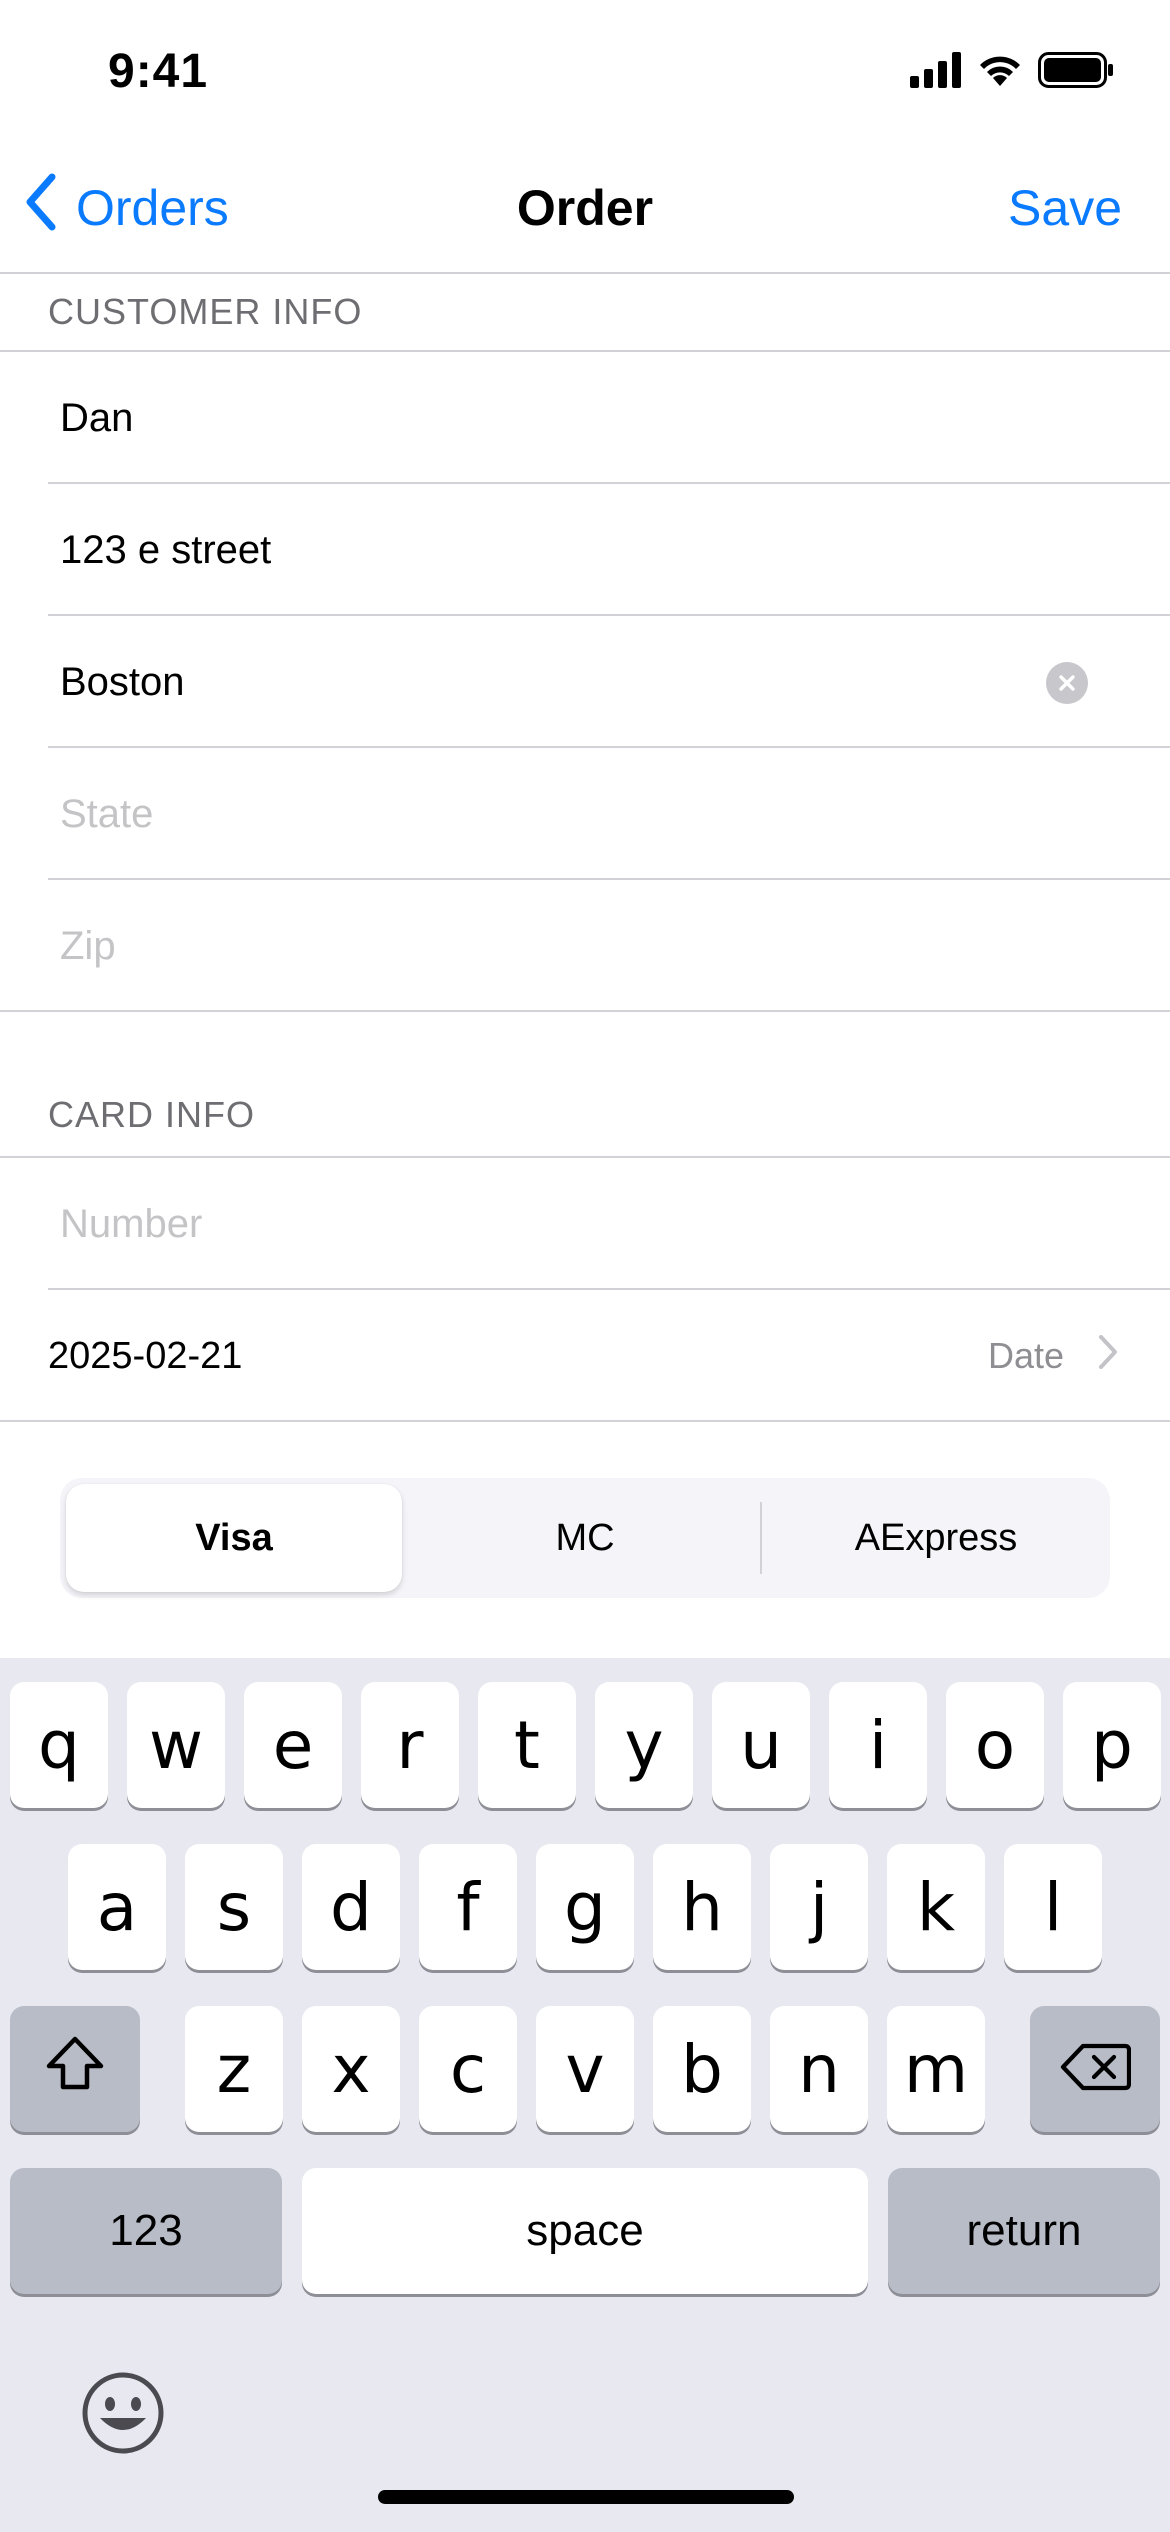 The height and width of the screenshot is (2532, 1170). I want to click on key-b: b, so click(702, 2069).